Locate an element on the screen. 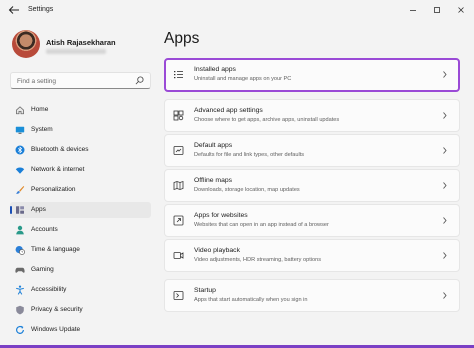 This screenshot has height=348, width=474. page-title: Apps is located at coordinates (182, 38).